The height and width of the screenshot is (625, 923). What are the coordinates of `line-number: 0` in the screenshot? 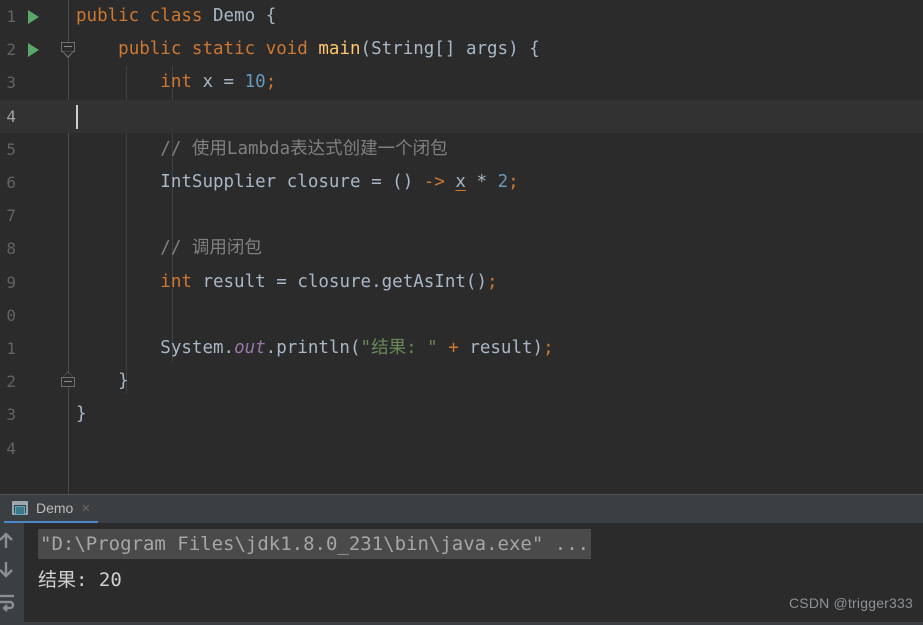 It's located at (11, 315).